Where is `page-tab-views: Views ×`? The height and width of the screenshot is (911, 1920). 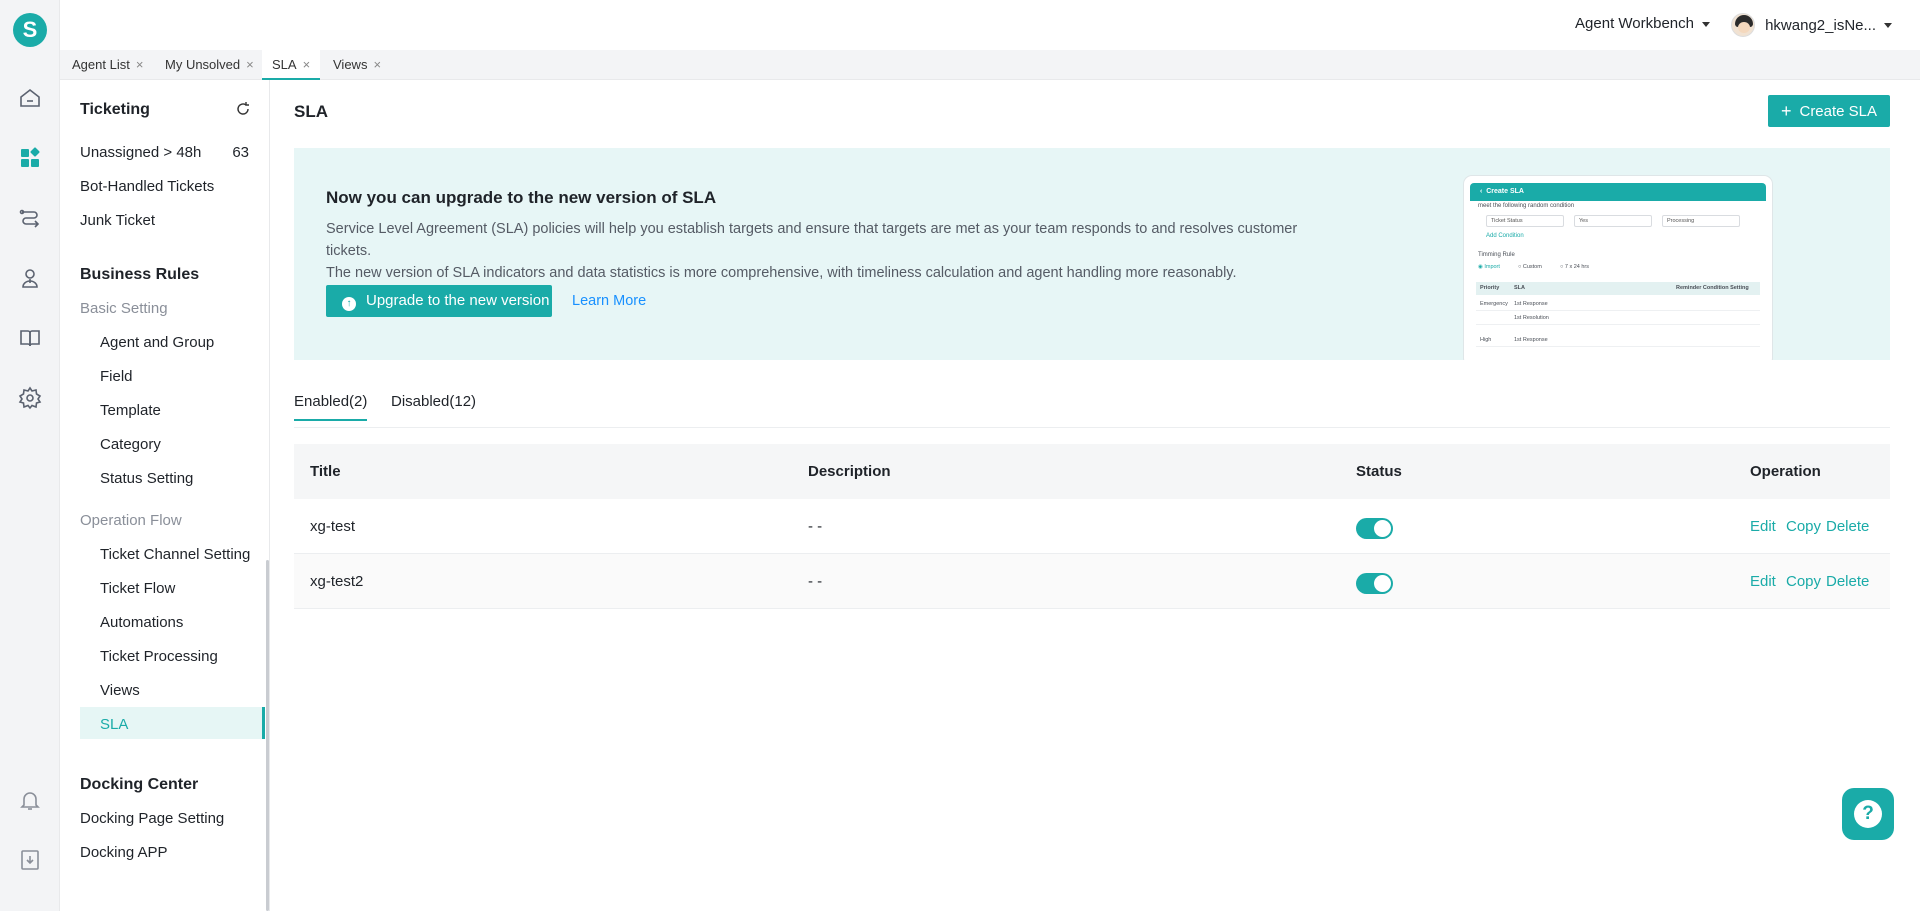 page-tab-views: Views × is located at coordinates (357, 65).